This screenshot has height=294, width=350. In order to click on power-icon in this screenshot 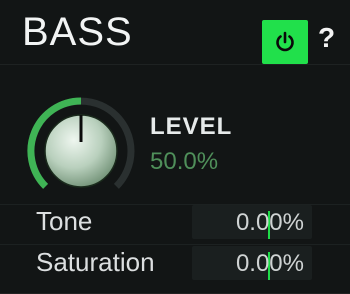, I will do `click(285, 41)`.